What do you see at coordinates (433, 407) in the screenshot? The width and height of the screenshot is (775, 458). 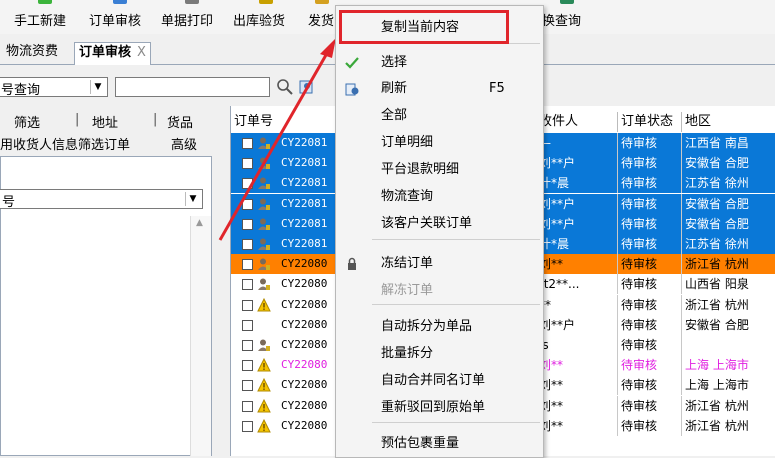 I see `menu-item-label: 重新驳回到原始单` at bounding box center [433, 407].